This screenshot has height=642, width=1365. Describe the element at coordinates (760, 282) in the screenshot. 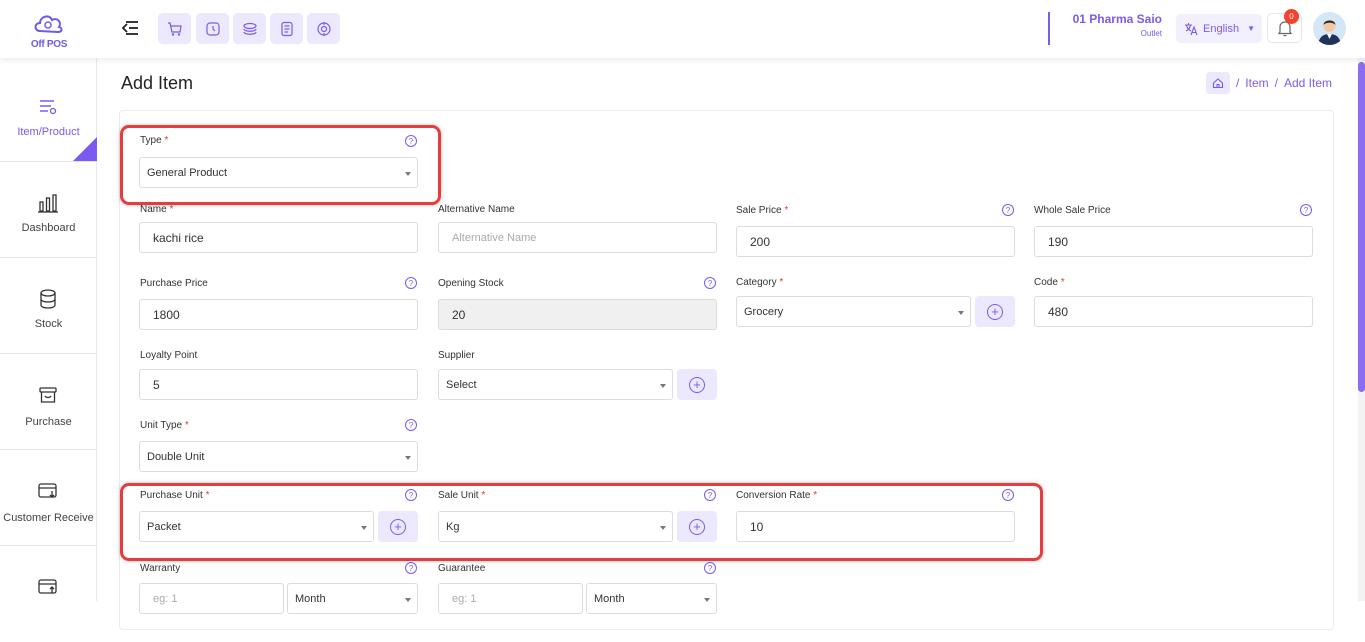

I see `category-label: Category *` at that location.